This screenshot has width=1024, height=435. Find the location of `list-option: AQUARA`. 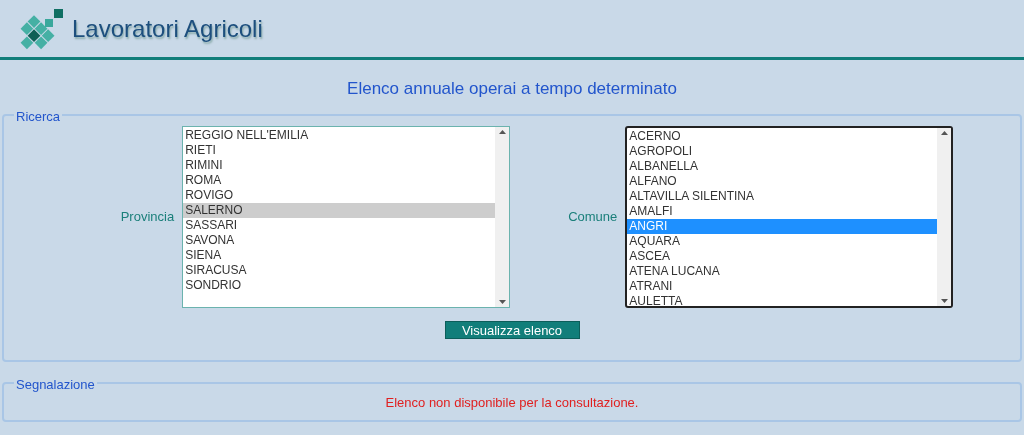

list-option: AQUARA is located at coordinates (782, 241).